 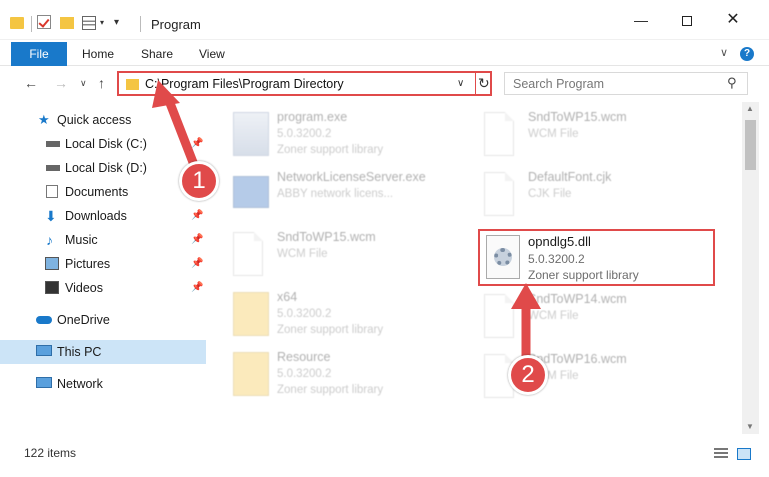 What do you see at coordinates (176, 24) in the screenshot?
I see `window-title: Program` at bounding box center [176, 24].